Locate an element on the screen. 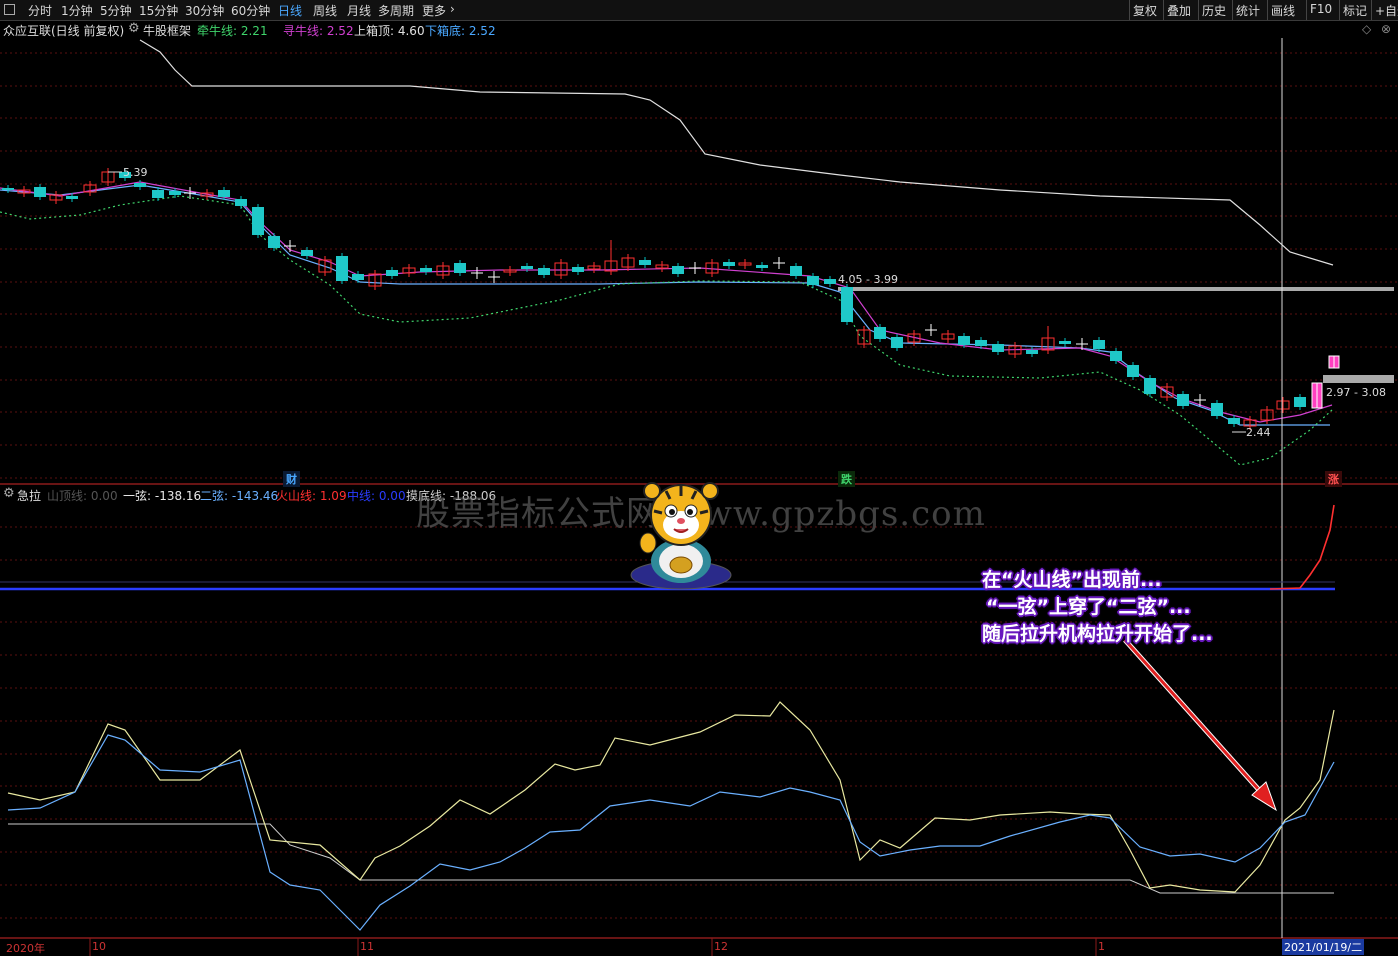  date-label-year: 2020年 is located at coordinates (25, 948).